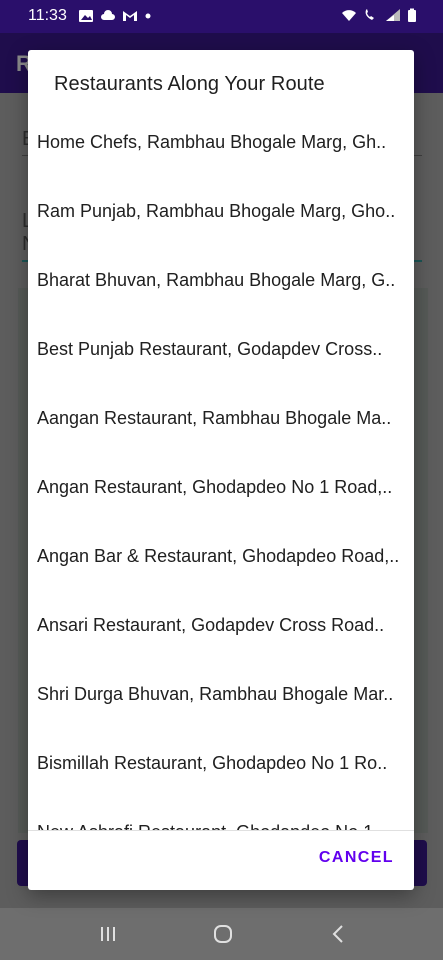 The image size is (443, 960). I want to click on gmail-icon, so click(130, 16).